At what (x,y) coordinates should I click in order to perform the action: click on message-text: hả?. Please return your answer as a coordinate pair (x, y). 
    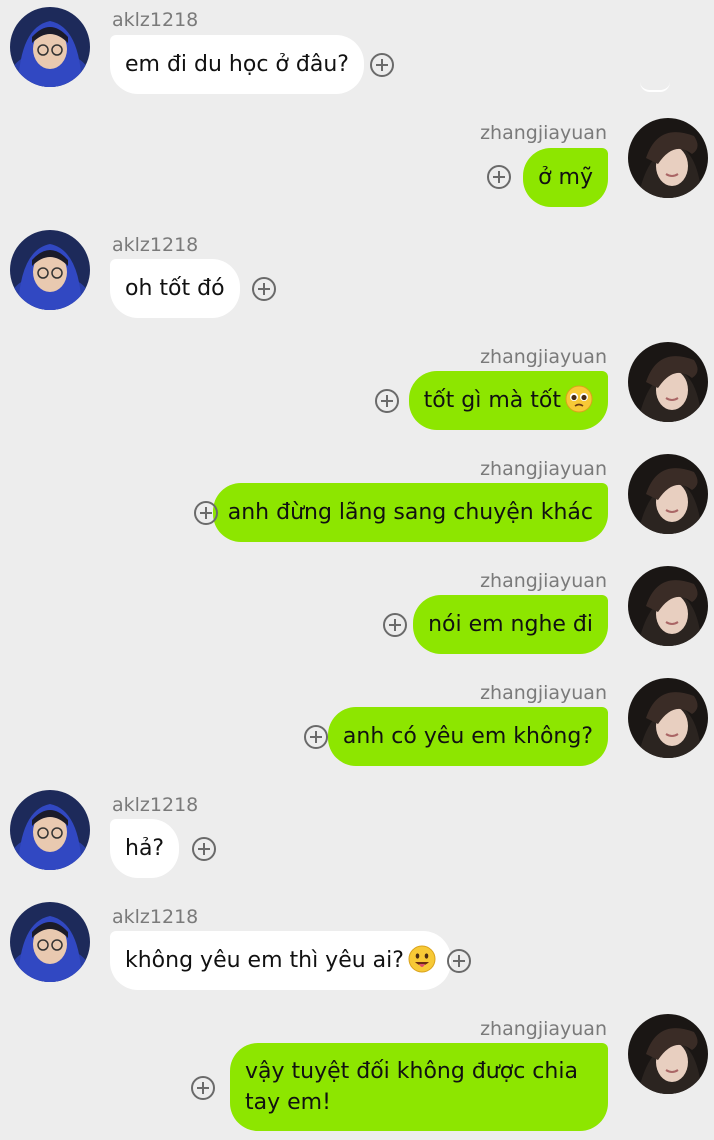
    Looking at the image, I should click on (145, 848).